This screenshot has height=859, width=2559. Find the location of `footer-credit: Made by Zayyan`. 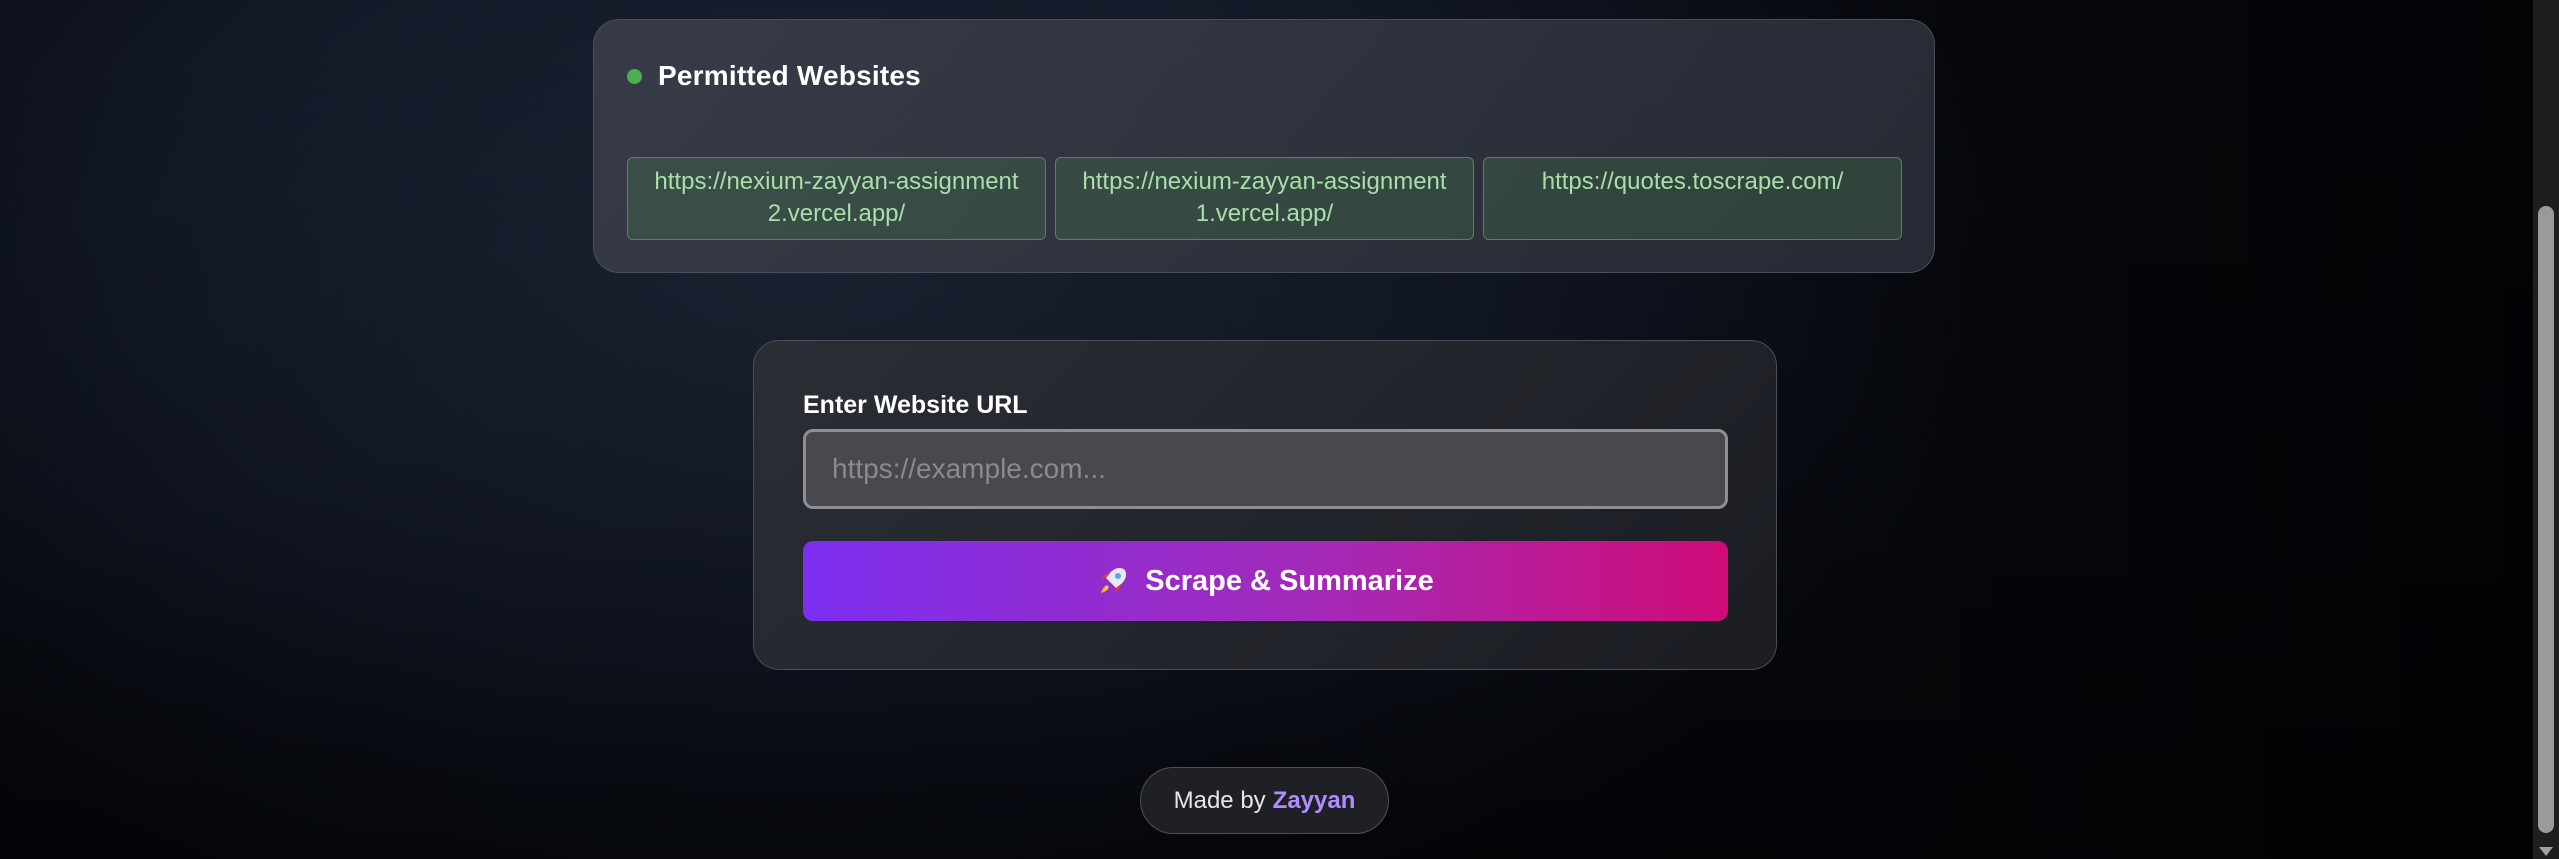

footer-credit: Made by Zayyan is located at coordinates (1264, 800).